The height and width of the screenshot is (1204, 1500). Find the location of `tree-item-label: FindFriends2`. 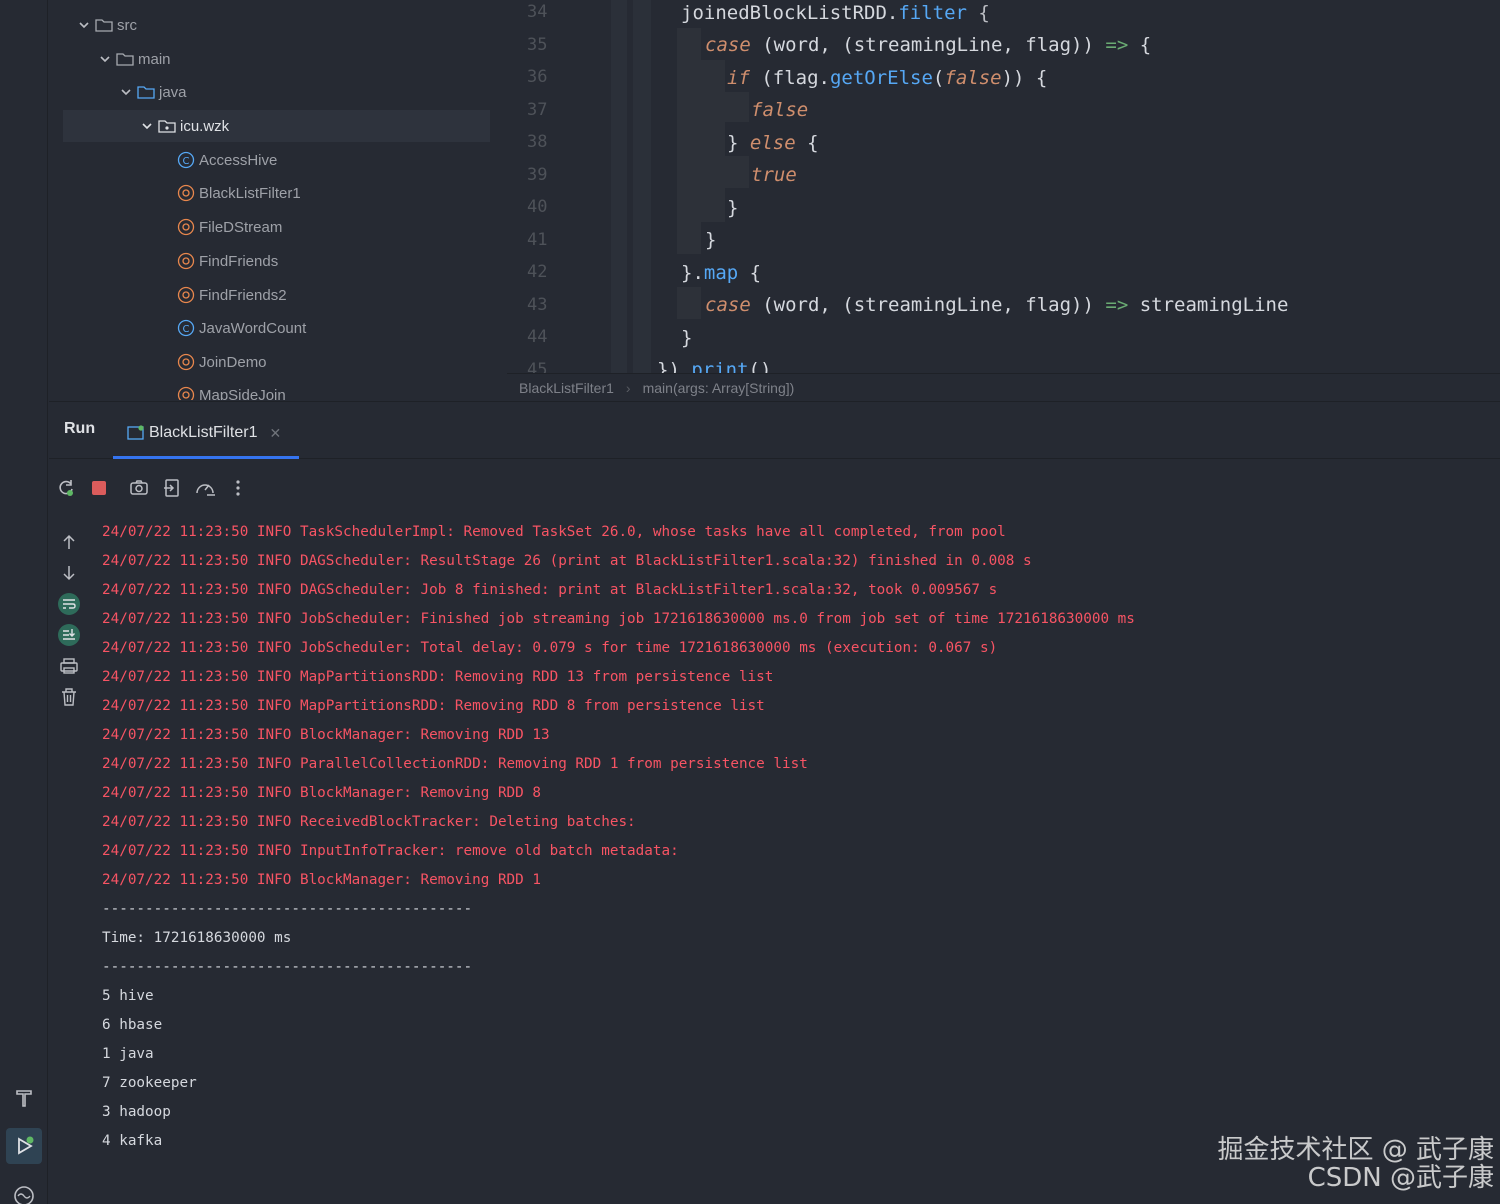

tree-item-label: FindFriends2 is located at coordinates (243, 295).